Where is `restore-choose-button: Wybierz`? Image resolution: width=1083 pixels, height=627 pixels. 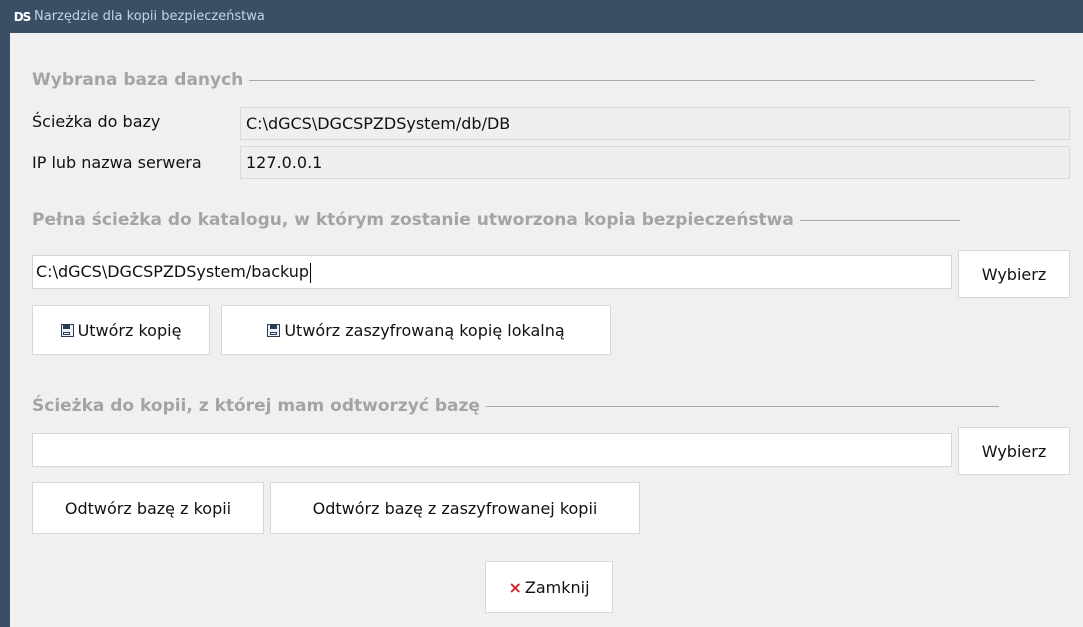
restore-choose-button: Wybierz is located at coordinates (1014, 451).